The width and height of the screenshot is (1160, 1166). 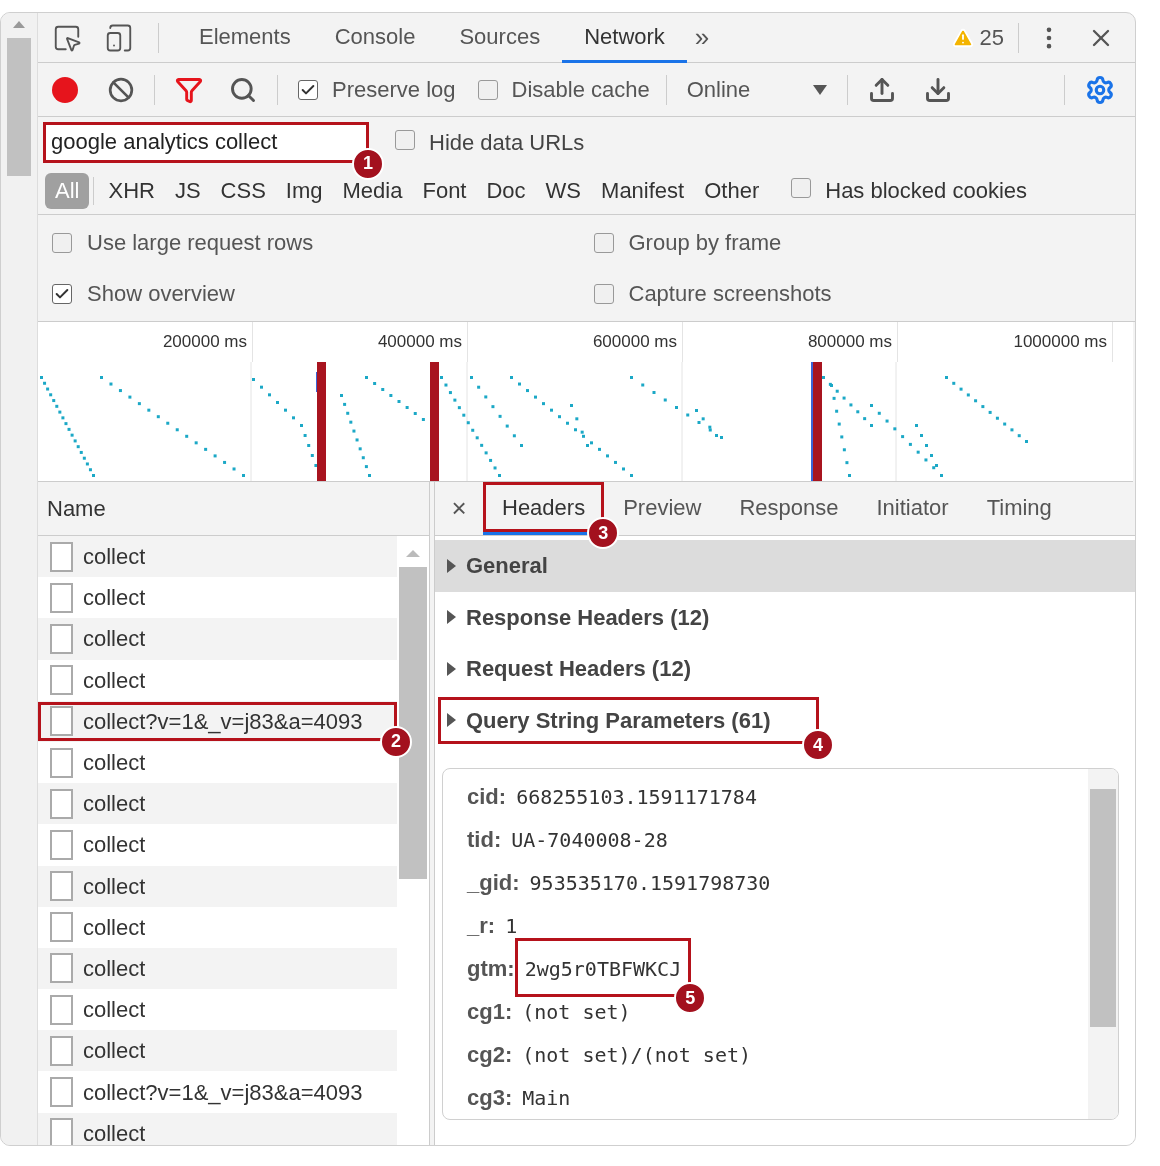 What do you see at coordinates (187, 190) in the screenshot?
I see `type-filter-button: JS` at bounding box center [187, 190].